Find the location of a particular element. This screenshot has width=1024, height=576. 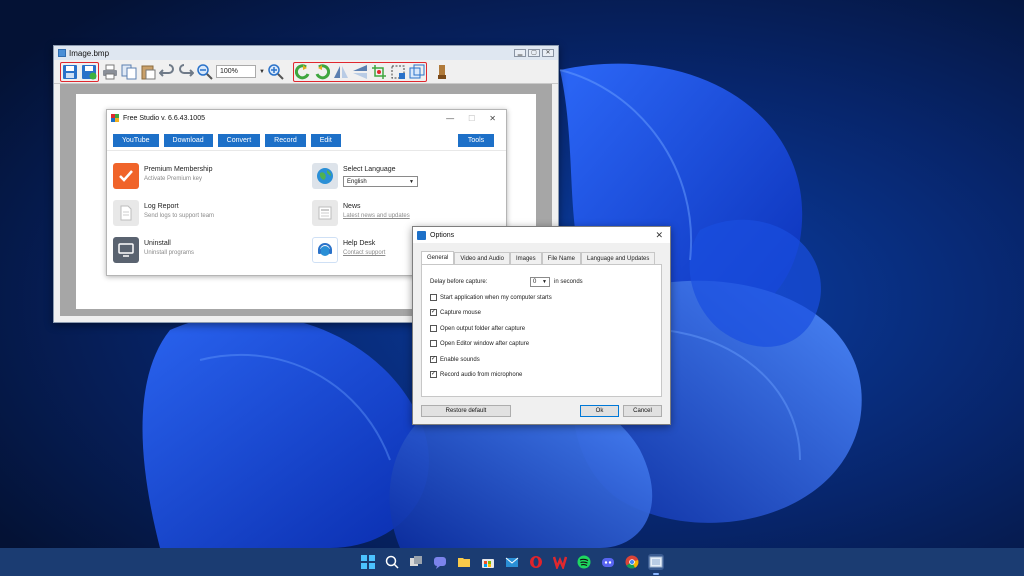

select-language-label: Select Language is located at coordinates (369, 169).